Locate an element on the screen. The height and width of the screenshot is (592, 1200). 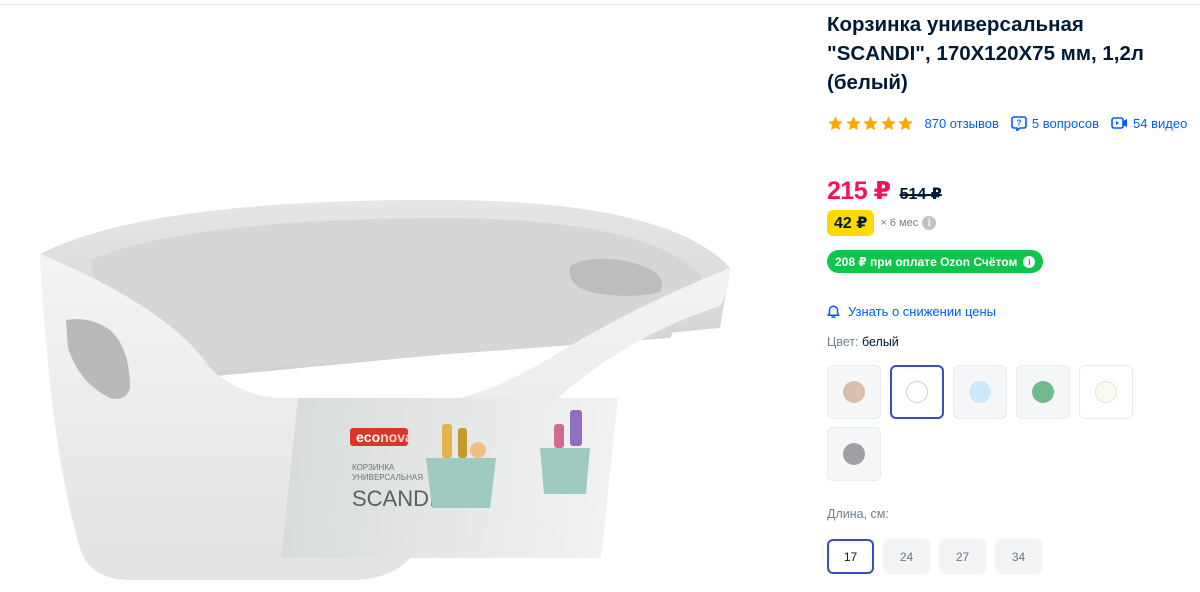
notify-text: Узнать о снижении цены is located at coordinates (922, 311).